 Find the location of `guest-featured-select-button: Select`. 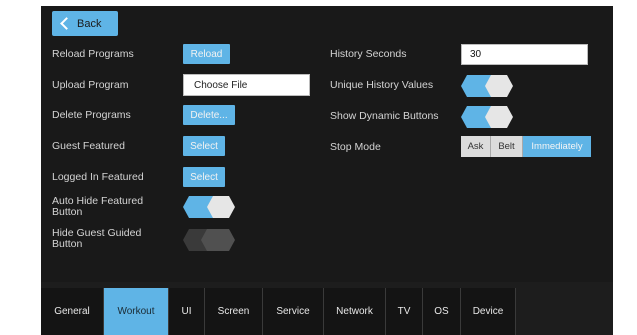

guest-featured-select-button: Select is located at coordinates (204, 146).